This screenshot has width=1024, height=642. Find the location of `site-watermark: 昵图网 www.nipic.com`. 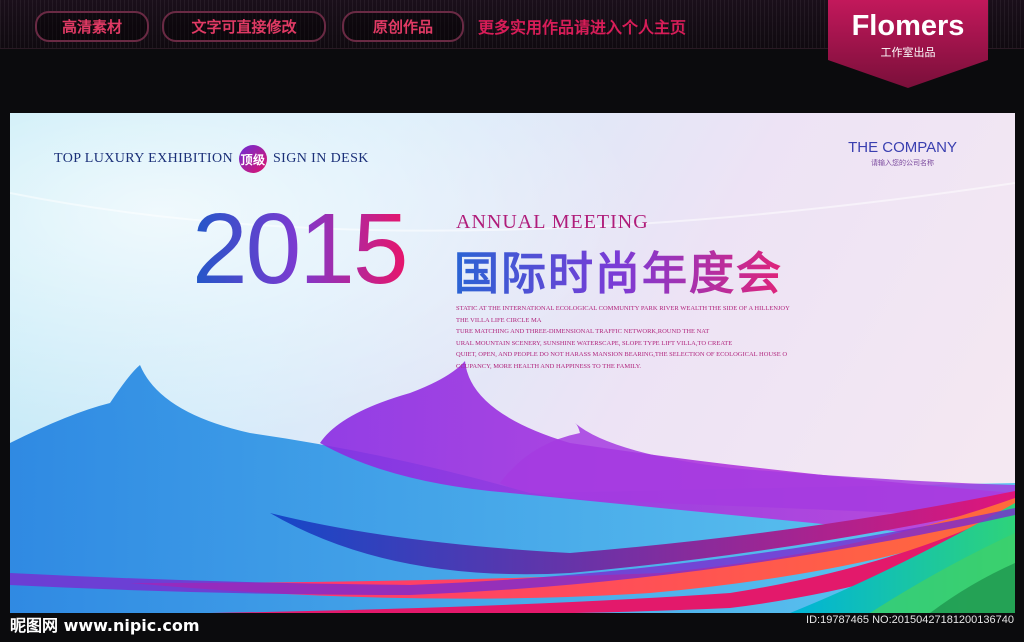

site-watermark: 昵图网 www.nipic.com is located at coordinates (105, 625).